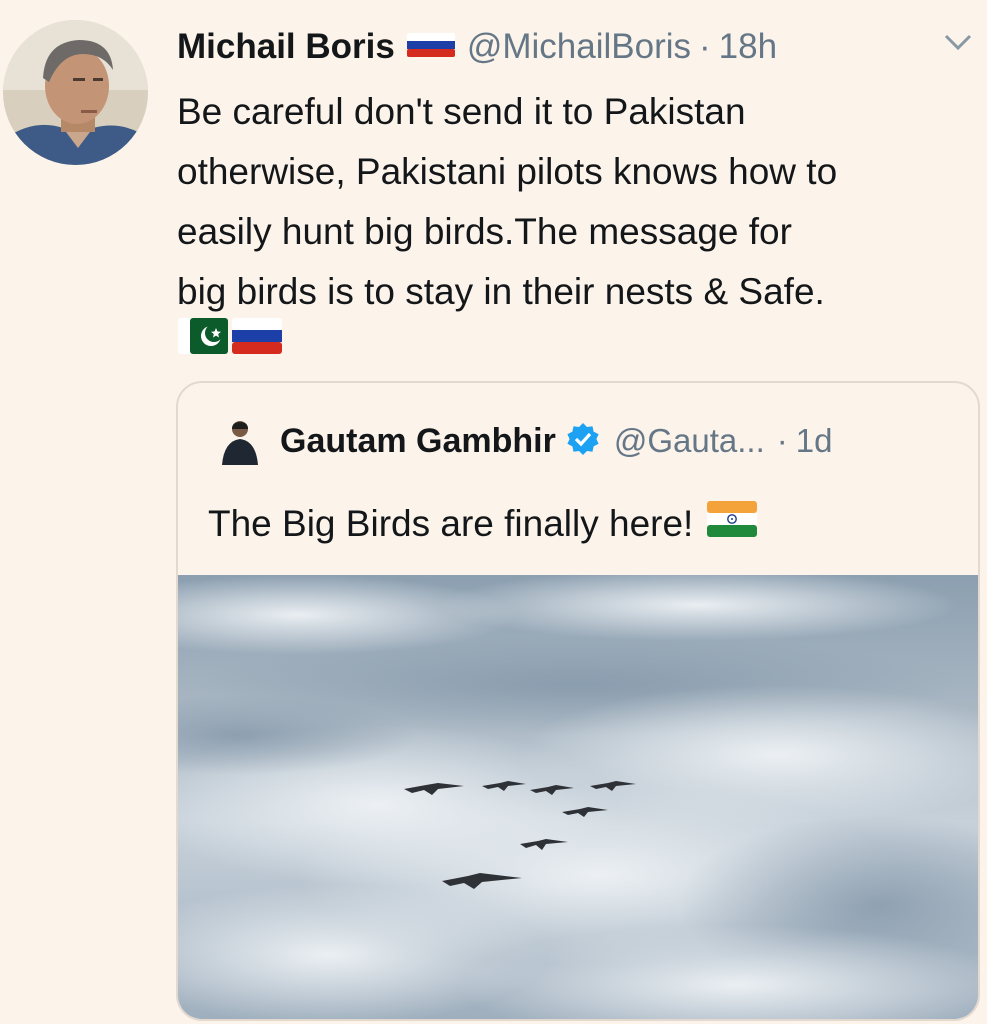 This screenshot has width=987, height=1024. Describe the element at coordinates (484, 231) in the screenshot. I see `tweet-text-line: easily hunt big birds.The message for` at that location.